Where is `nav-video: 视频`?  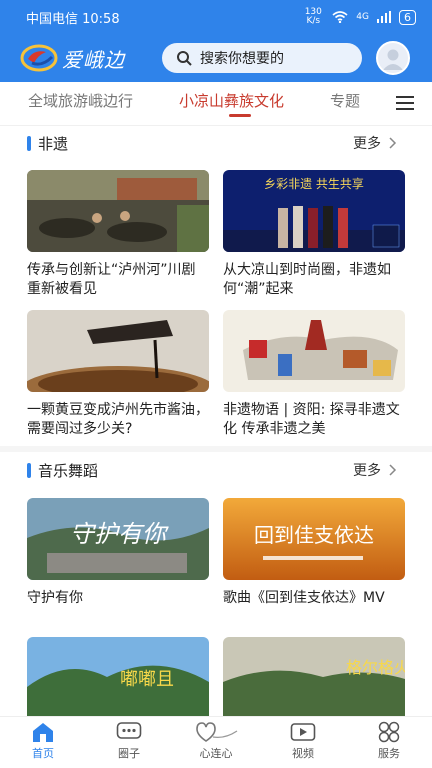 nav-video: 视频 is located at coordinates (303, 741).